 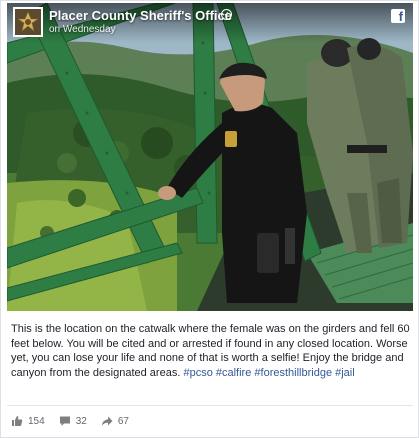 I want to click on hashtag-jail: #jail, so click(x=345, y=373).